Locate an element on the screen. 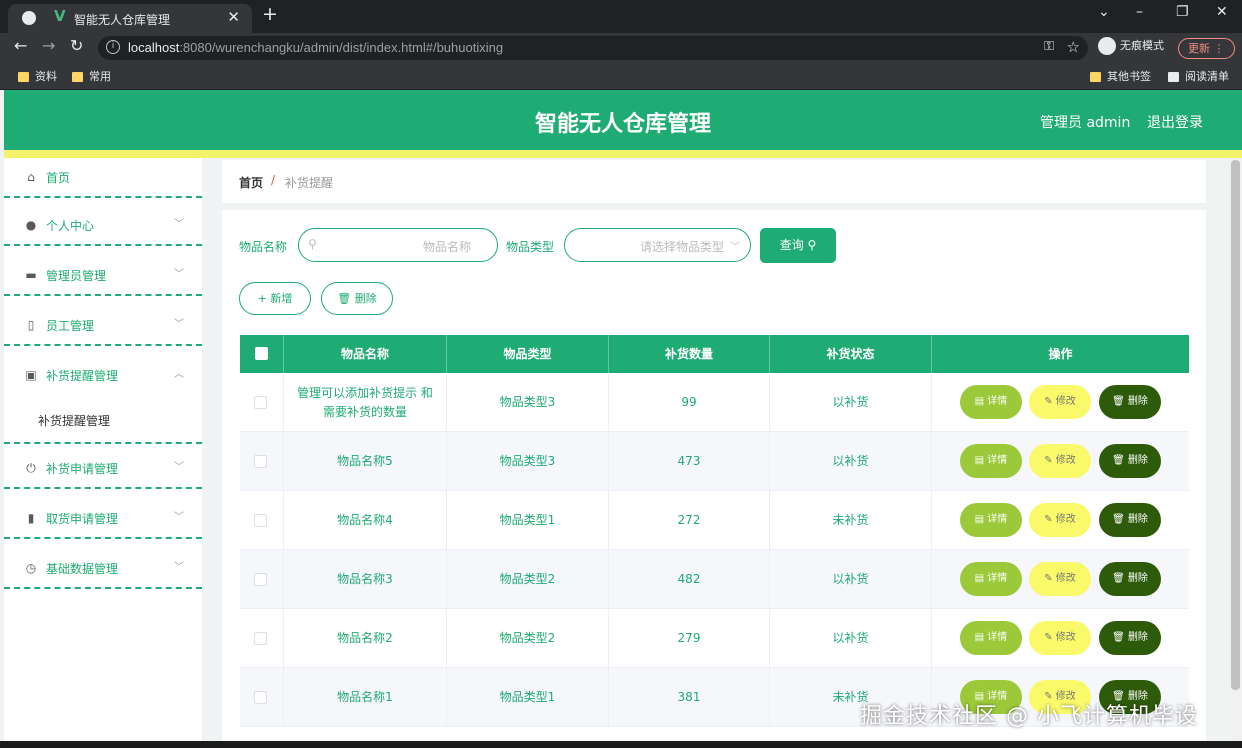 The height and width of the screenshot is (748, 1242). submenu-item-restock-reminders: 补货提醒管理 is located at coordinates (103, 420).